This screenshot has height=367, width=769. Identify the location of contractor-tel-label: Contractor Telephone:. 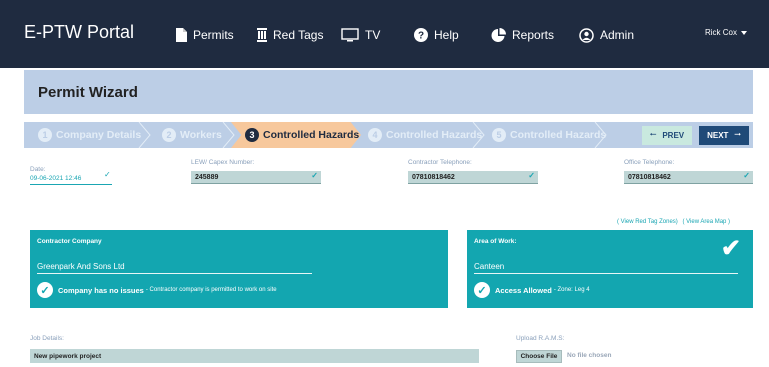
(440, 162).